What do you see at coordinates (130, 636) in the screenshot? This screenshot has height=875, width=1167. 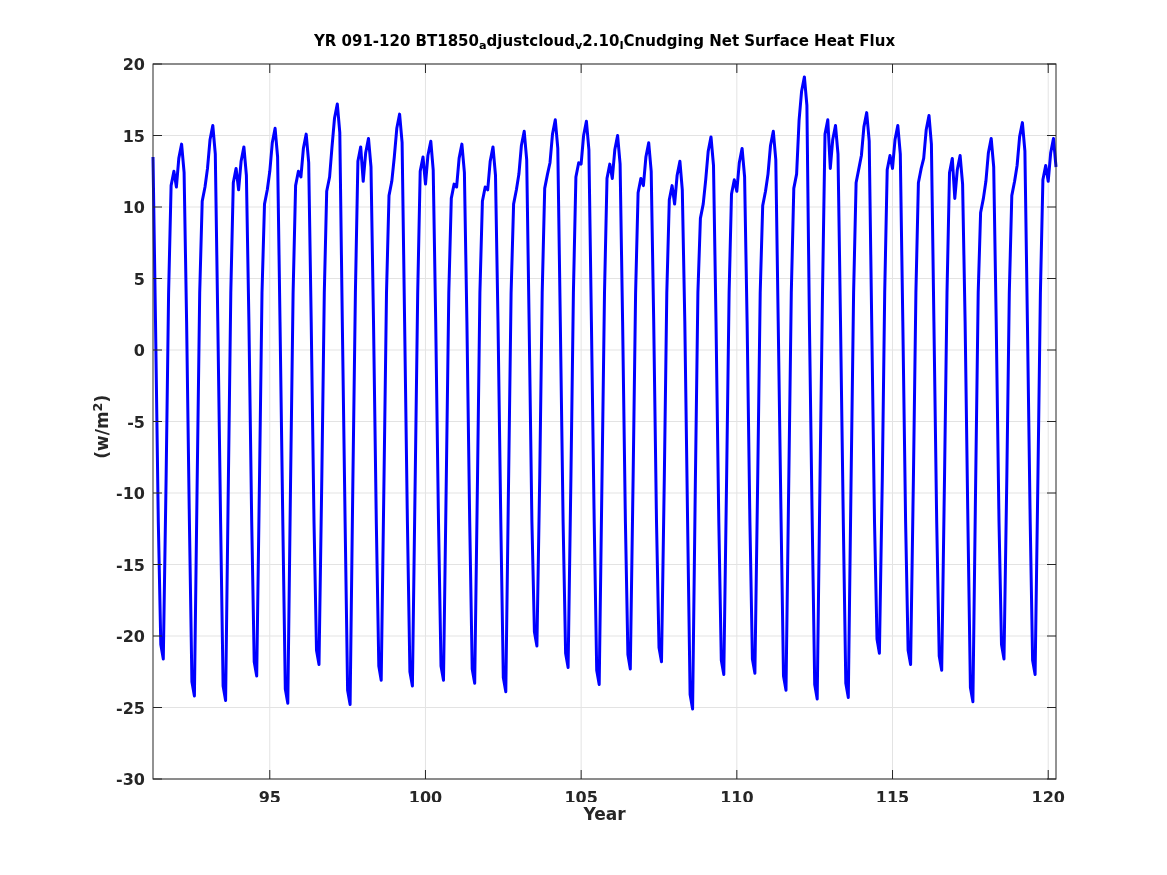 I see `tick-label: -20` at bounding box center [130, 636].